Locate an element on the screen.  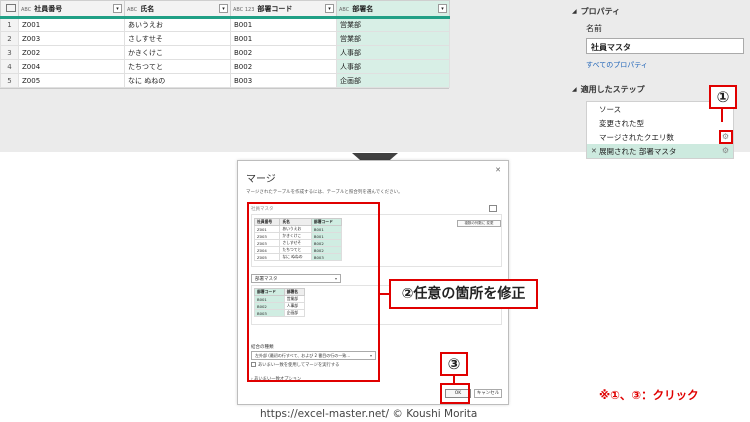
step-changed-type: 変更された型 is located at coordinates (660, 123).